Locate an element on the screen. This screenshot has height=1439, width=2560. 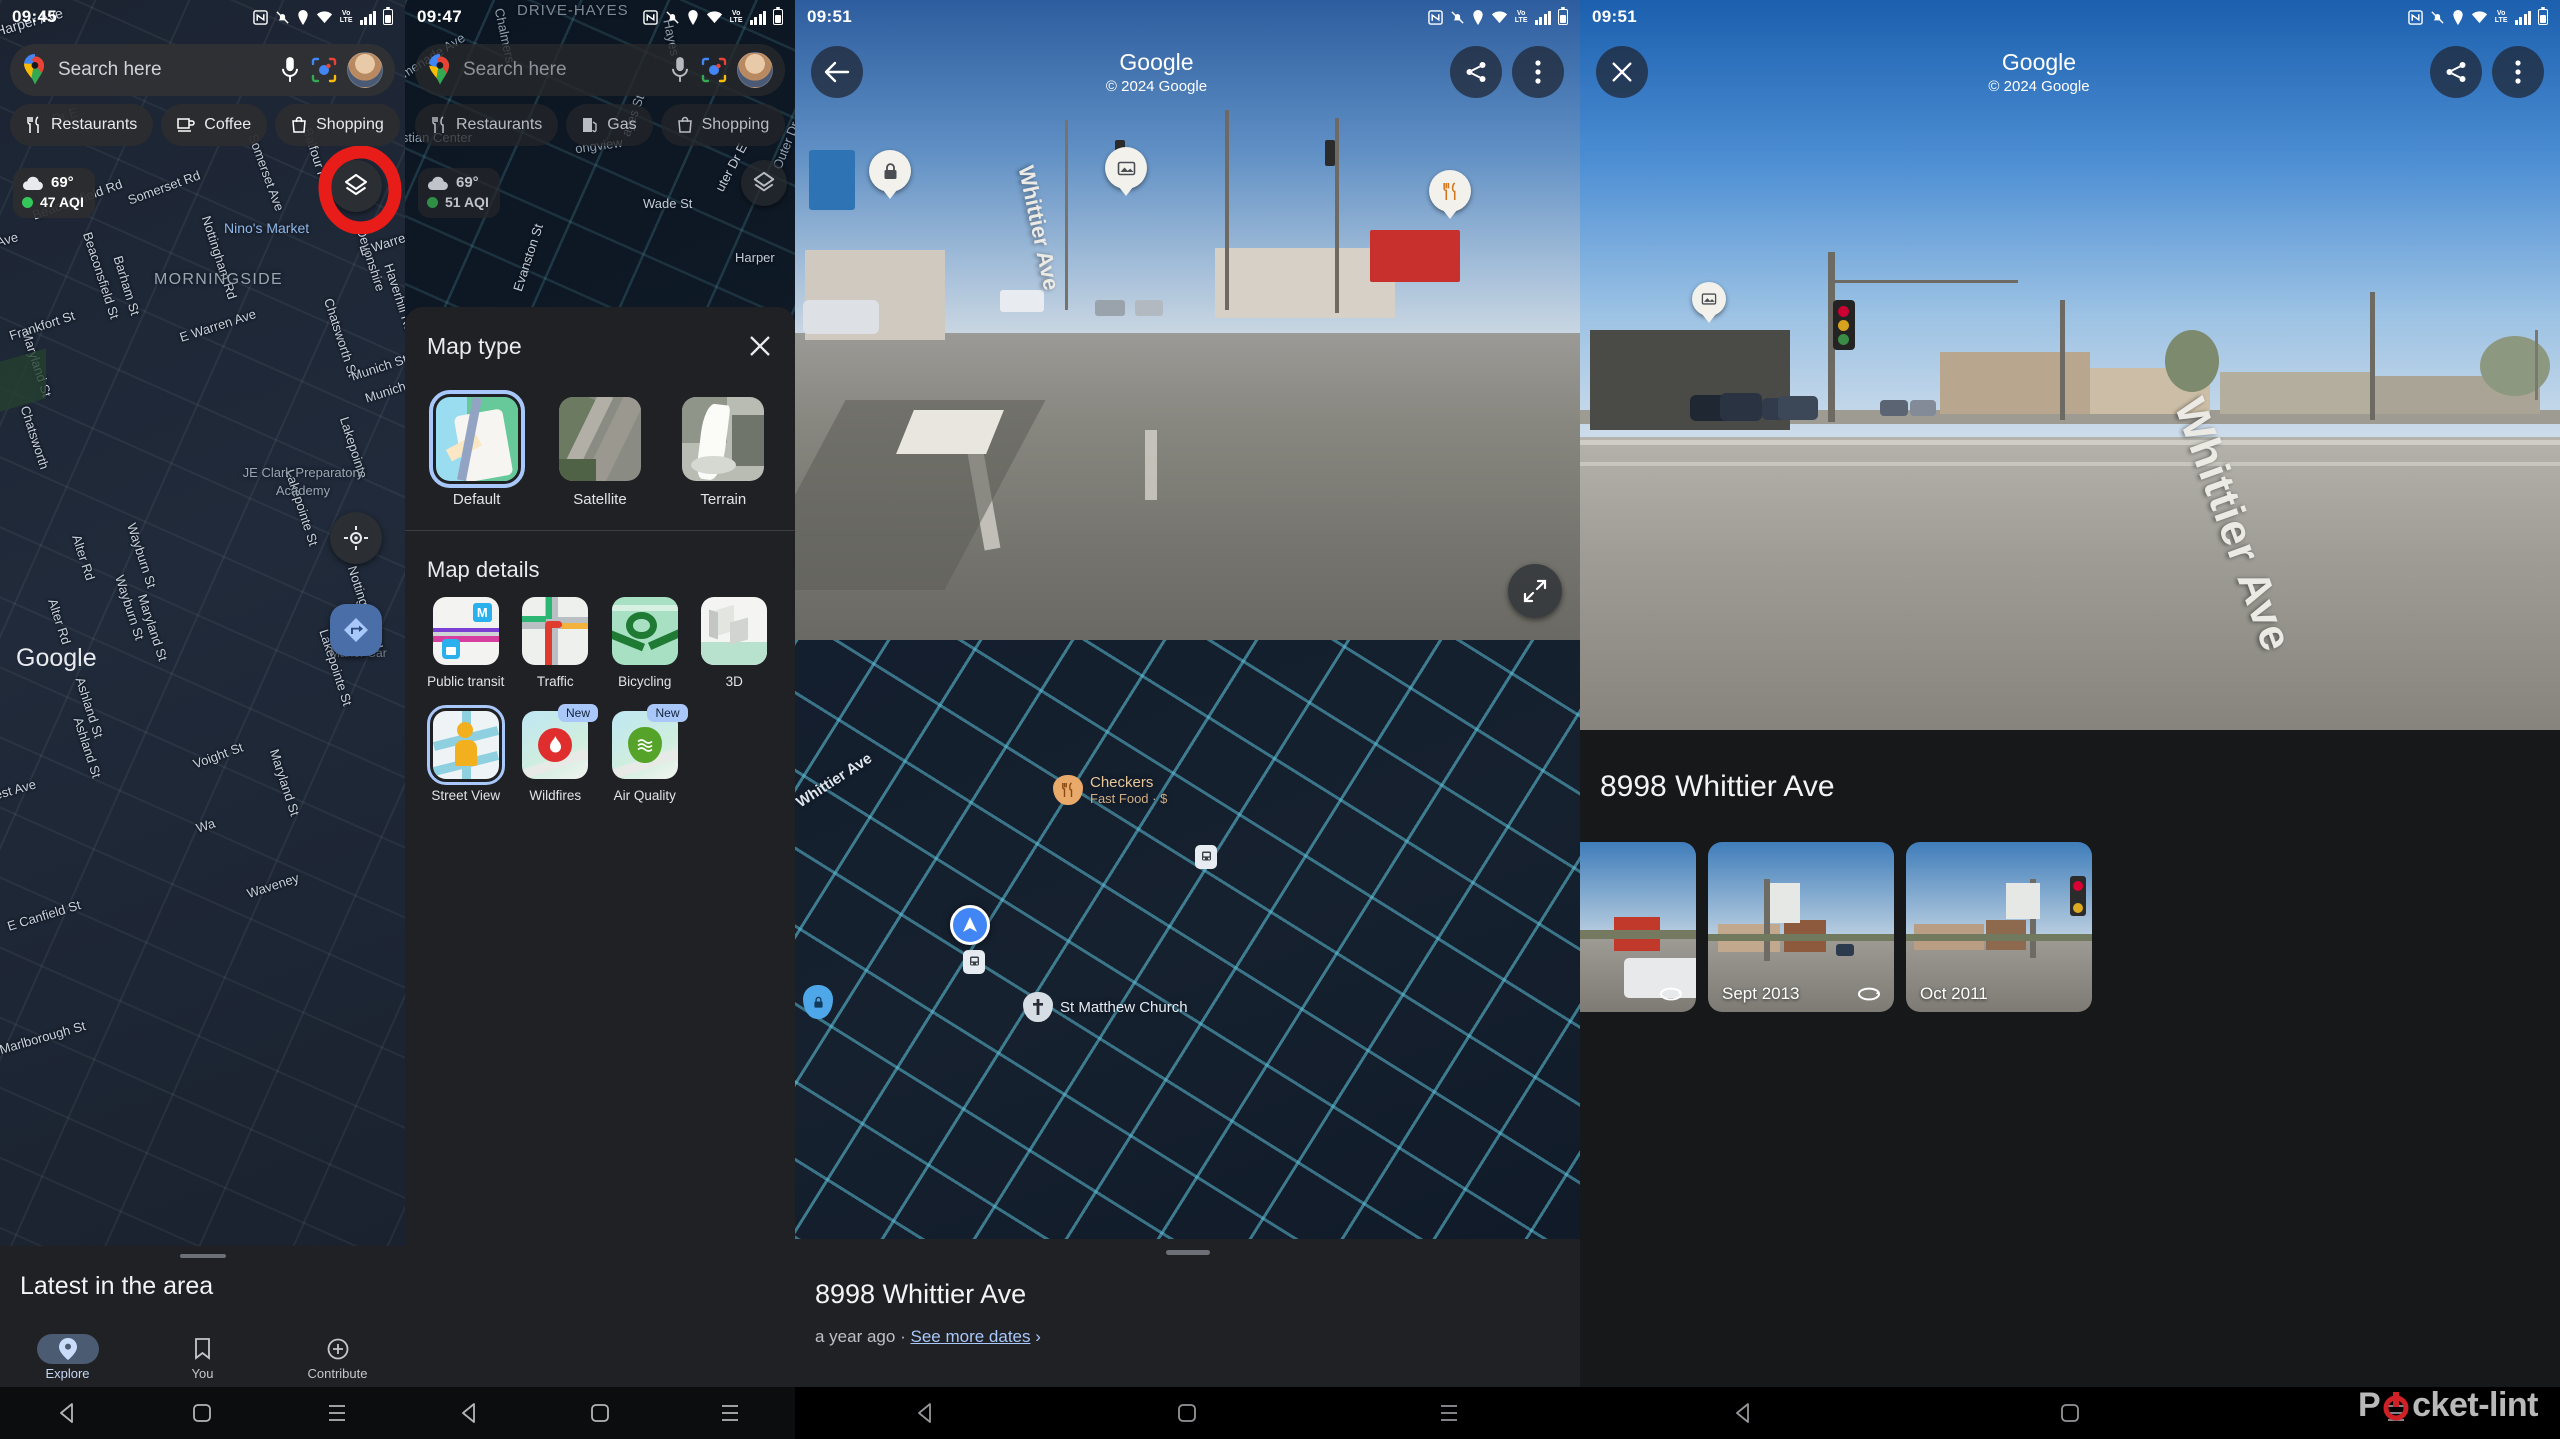
minimap-poi-checkers: Checkers Fast Food · $ is located at coordinates (1110, 790).